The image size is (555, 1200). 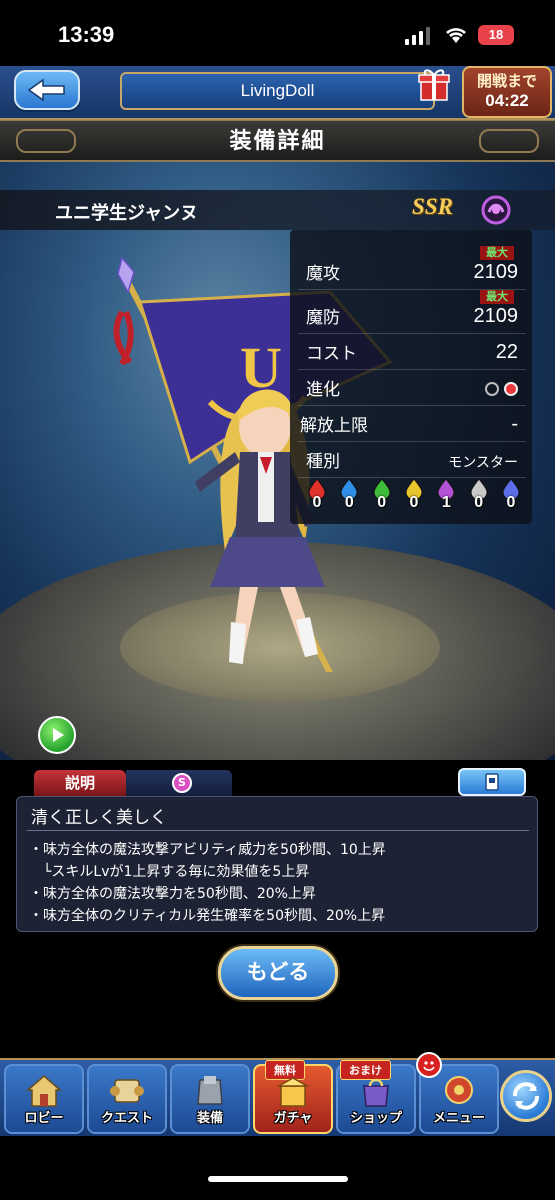 I want to click on page-title-bar: 装備詳細, so click(x=277, y=141).